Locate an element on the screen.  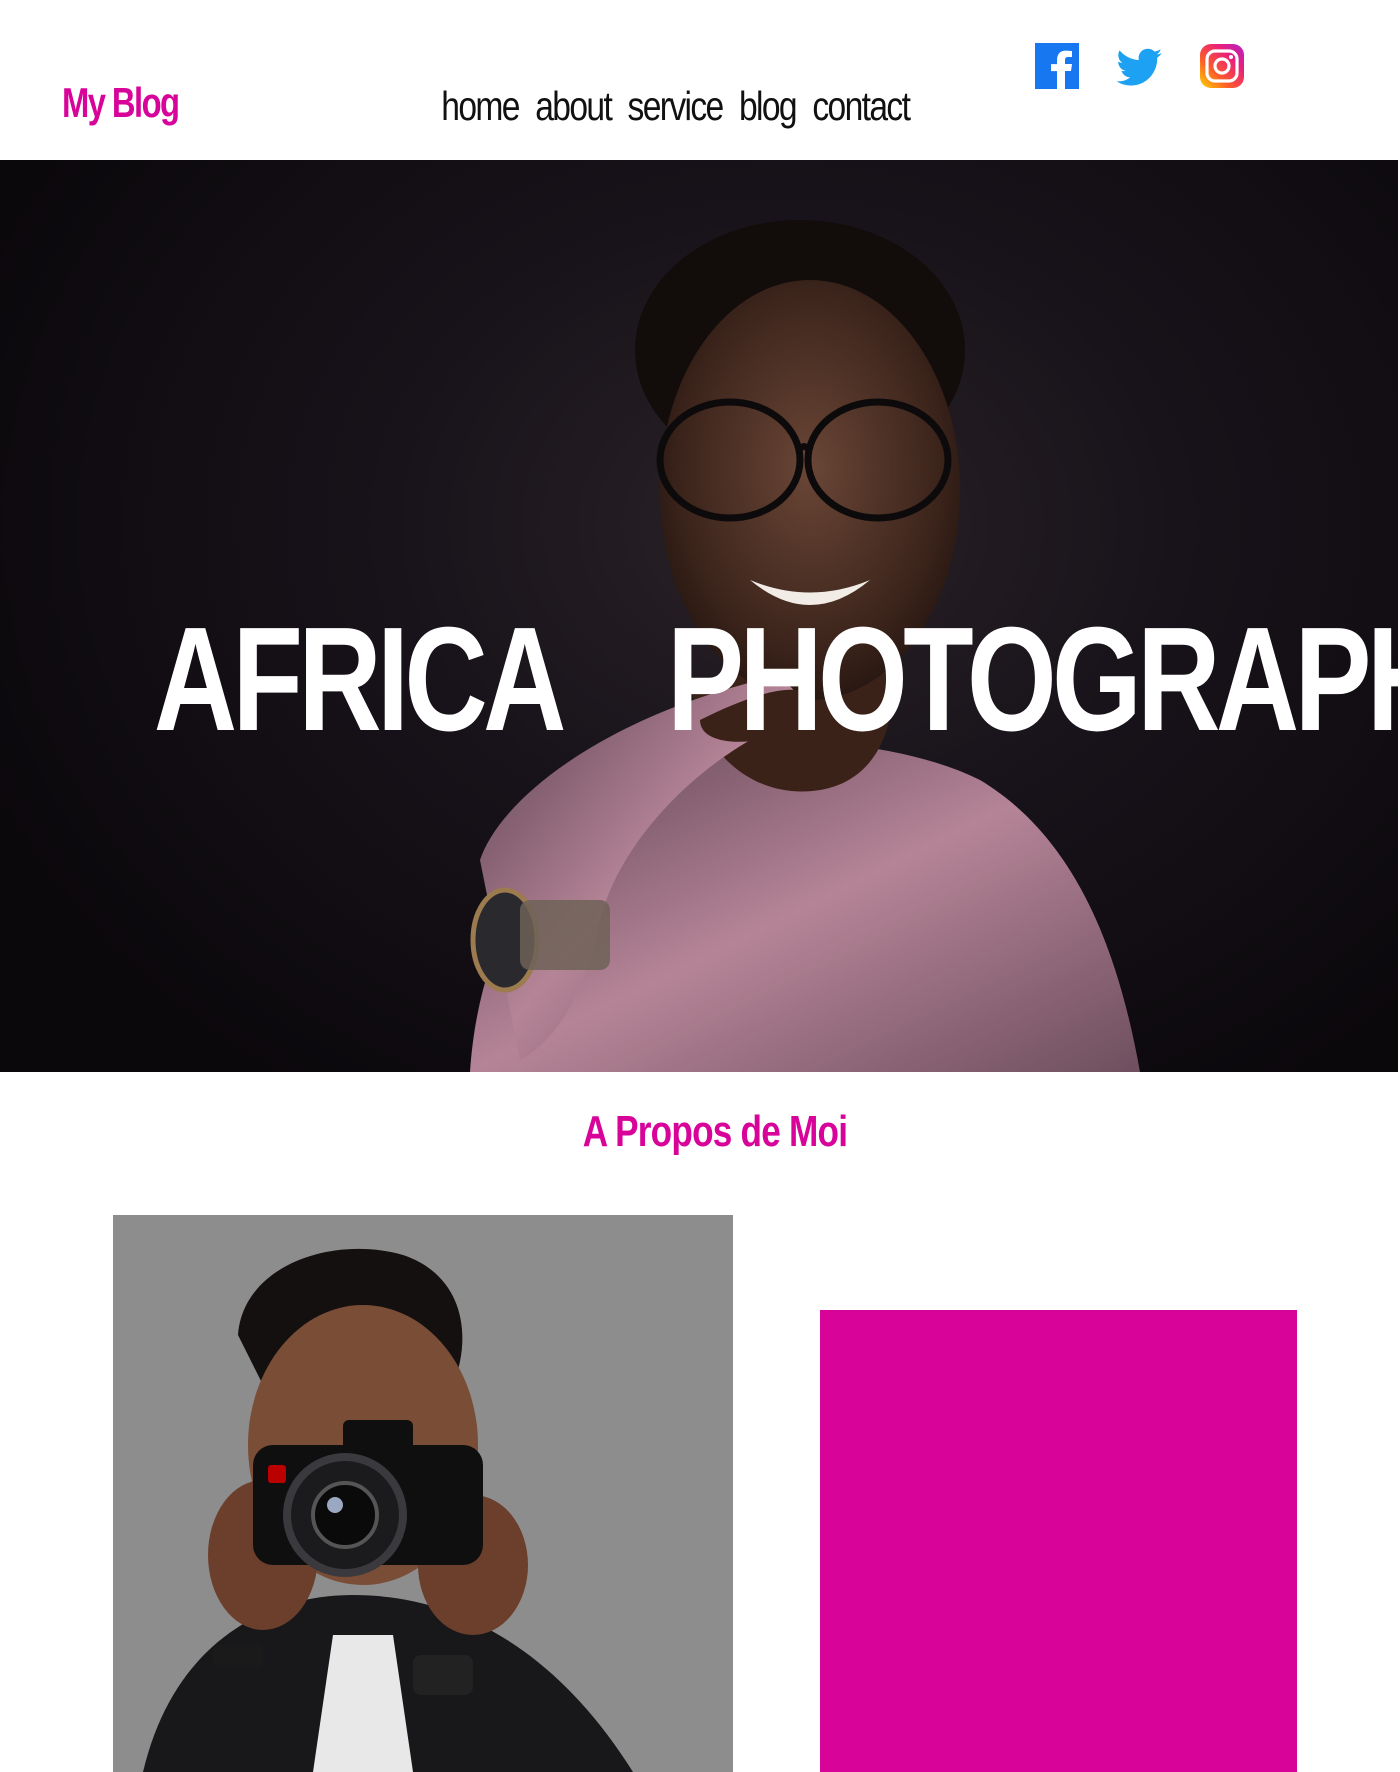
facebook-icon is located at coordinates (1057, 66).